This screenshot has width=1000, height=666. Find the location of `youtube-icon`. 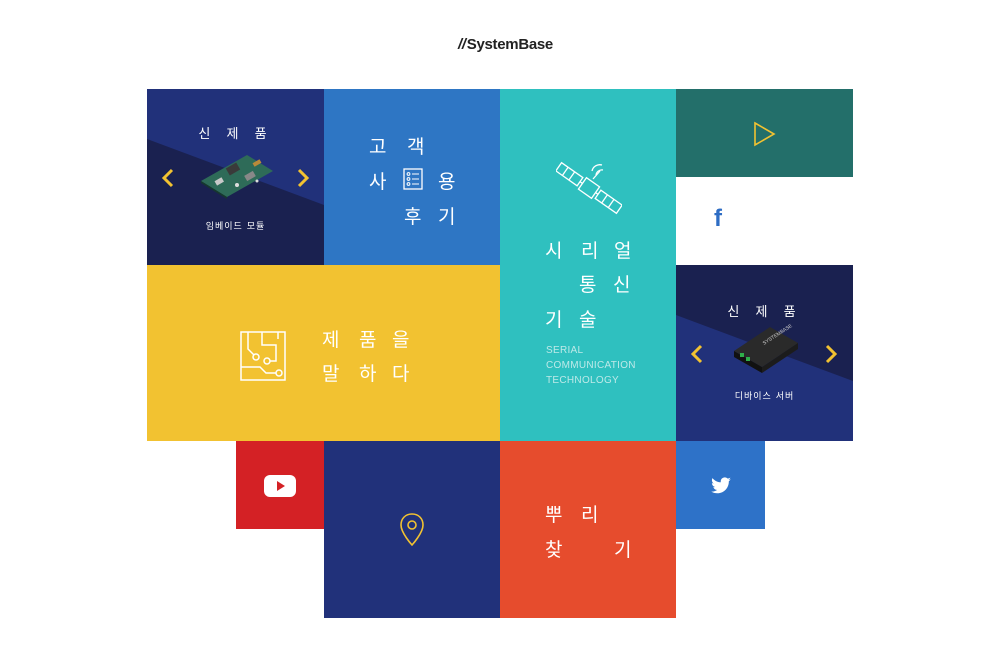

youtube-icon is located at coordinates (280, 486).